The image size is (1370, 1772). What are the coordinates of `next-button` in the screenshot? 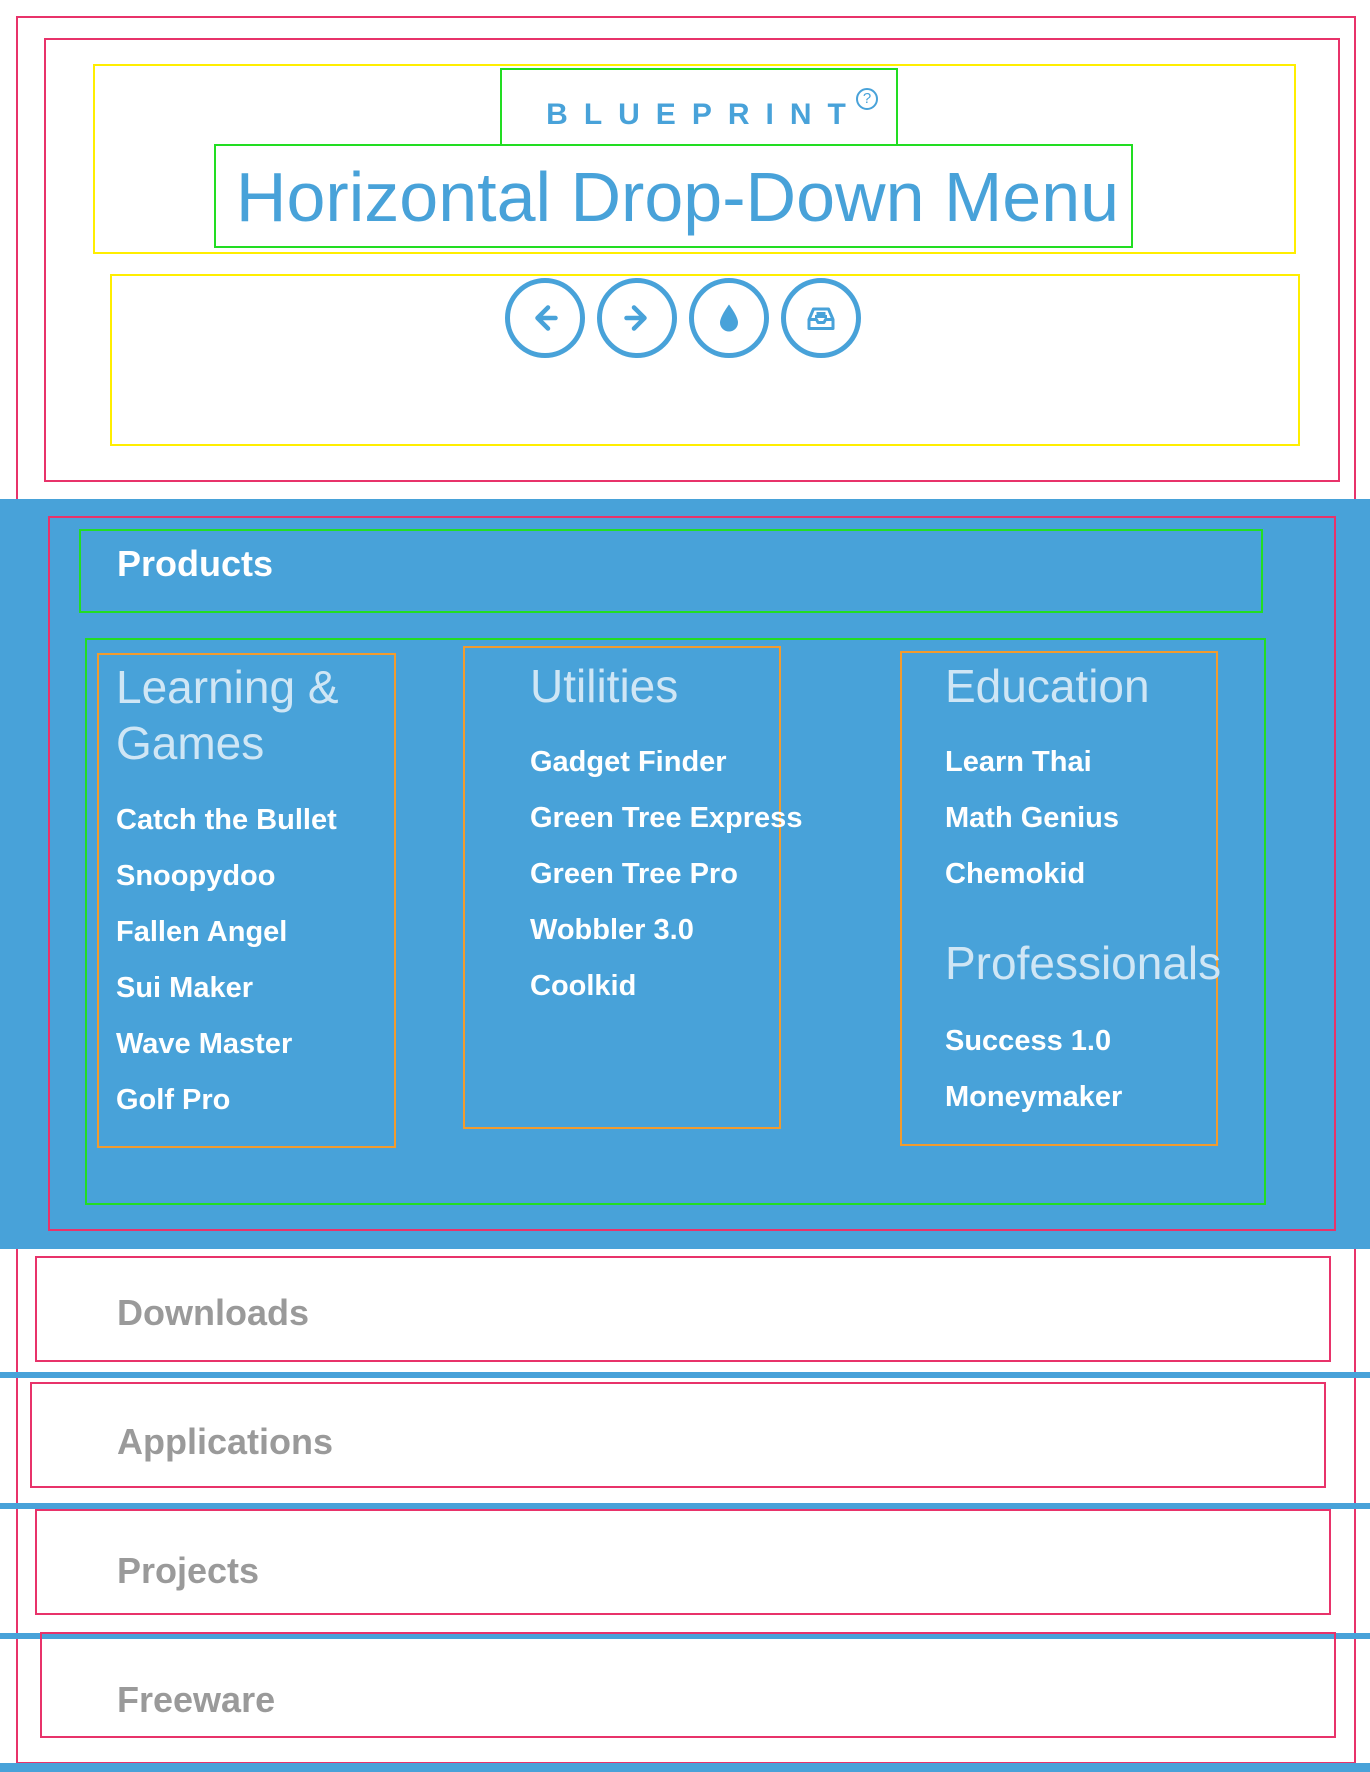 It's located at (637, 318).